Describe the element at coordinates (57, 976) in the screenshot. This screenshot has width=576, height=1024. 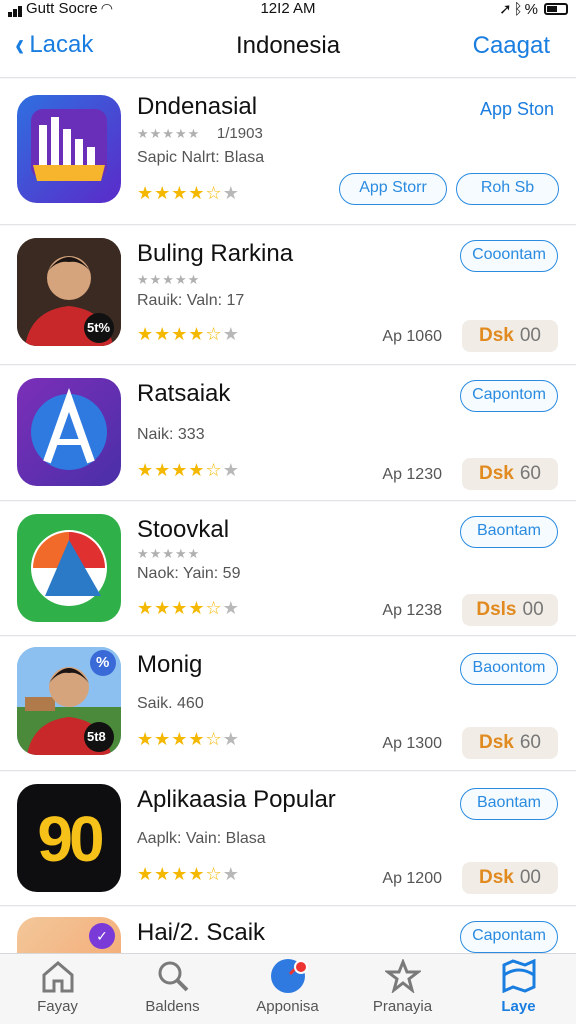
I see `home-icon` at that location.